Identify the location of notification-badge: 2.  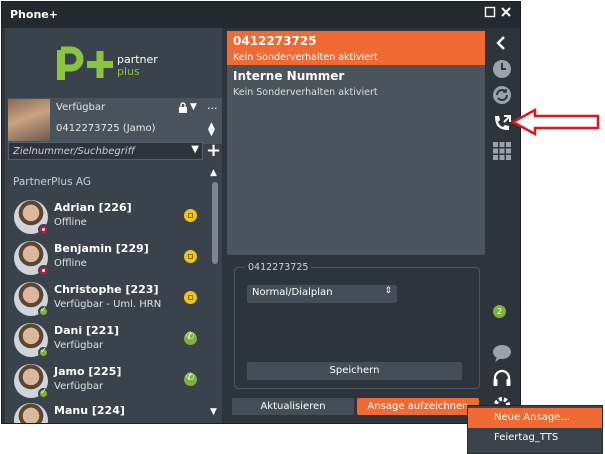
(499, 311).